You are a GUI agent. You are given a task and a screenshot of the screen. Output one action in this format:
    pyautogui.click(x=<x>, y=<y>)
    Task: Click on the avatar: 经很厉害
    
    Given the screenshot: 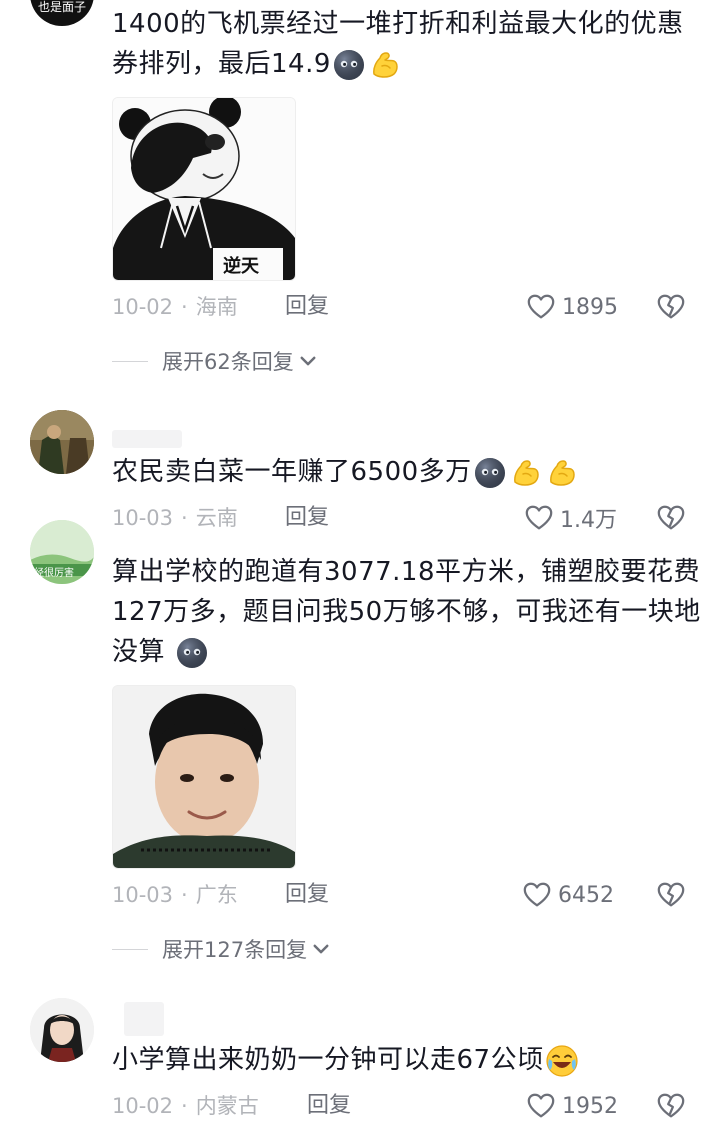 What is the action you would take?
    pyautogui.click(x=62, y=552)
    